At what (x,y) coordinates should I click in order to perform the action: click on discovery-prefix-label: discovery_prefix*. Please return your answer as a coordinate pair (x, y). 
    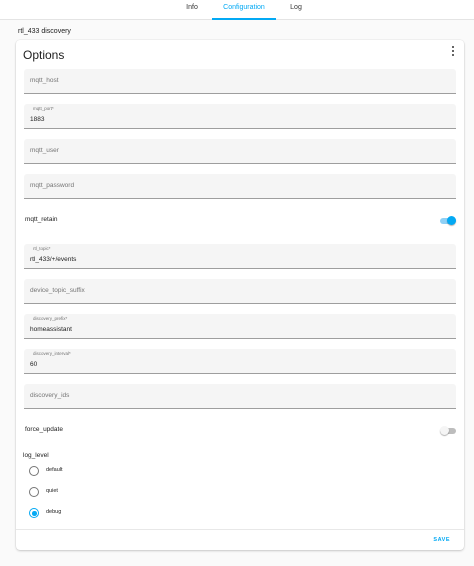
    Looking at the image, I should click on (50, 318).